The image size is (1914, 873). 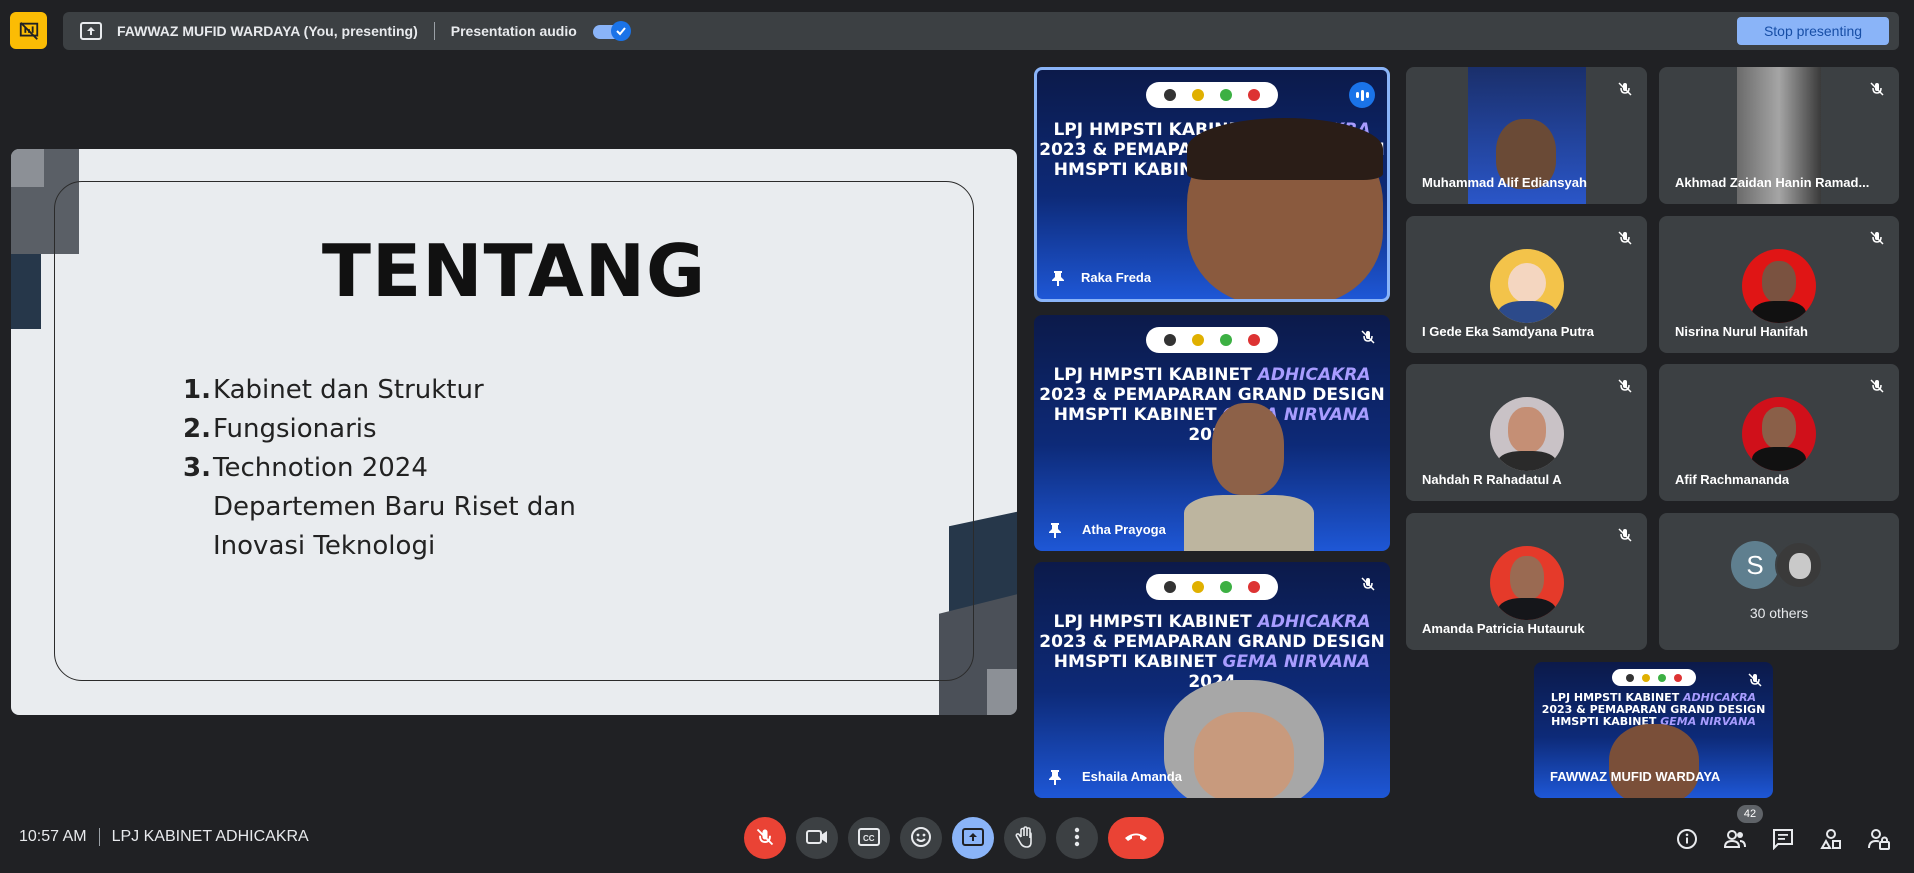 I want to click on list-item: Inovasi Teknologi, so click(x=379, y=546).